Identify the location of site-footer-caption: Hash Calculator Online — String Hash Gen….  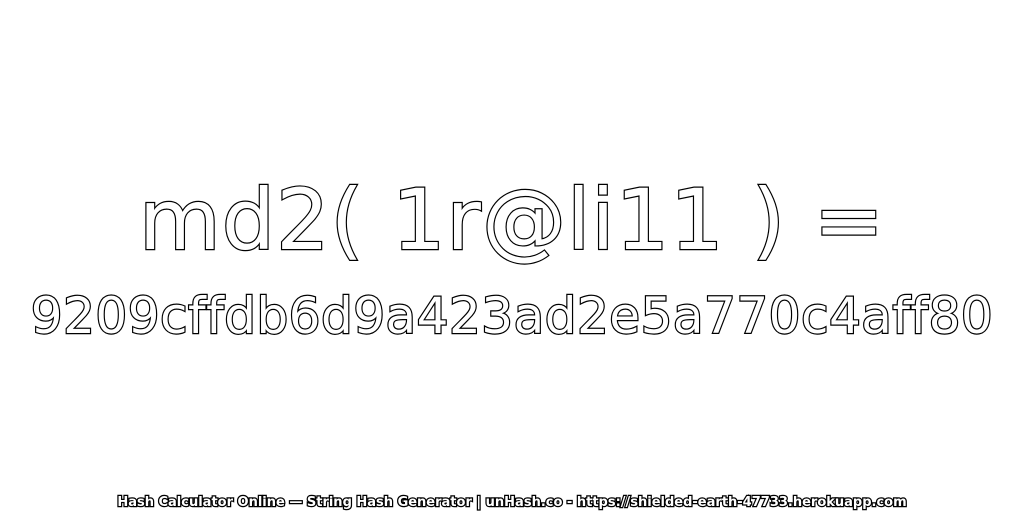
(512, 503).